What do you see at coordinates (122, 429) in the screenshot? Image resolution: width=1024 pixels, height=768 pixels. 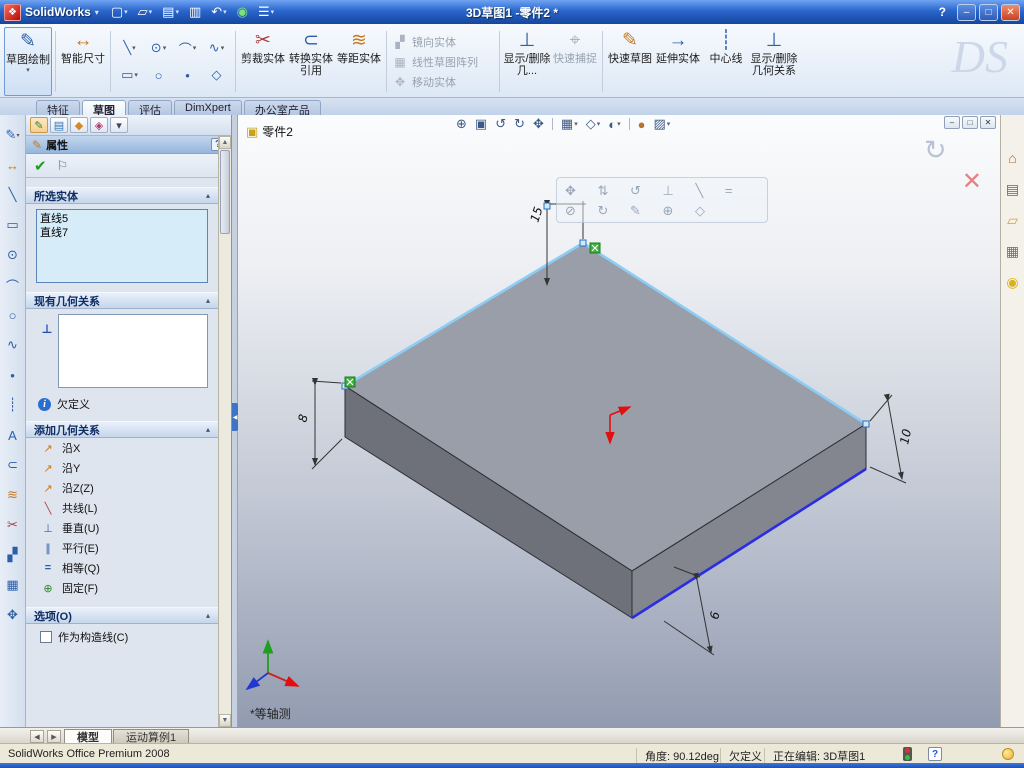 I see `add-relations-header: 添加几何关系 ▴` at bounding box center [122, 429].